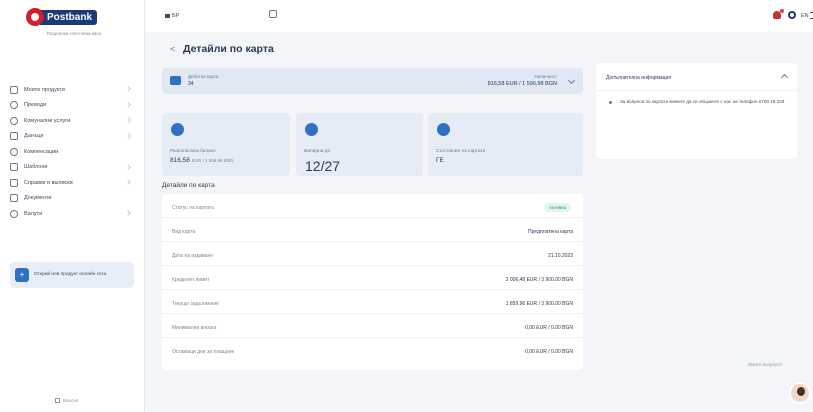 The height and width of the screenshot is (412, 813). I want to click on promo-text: Открий нов продукт онлайн сега, so click(70, 274).